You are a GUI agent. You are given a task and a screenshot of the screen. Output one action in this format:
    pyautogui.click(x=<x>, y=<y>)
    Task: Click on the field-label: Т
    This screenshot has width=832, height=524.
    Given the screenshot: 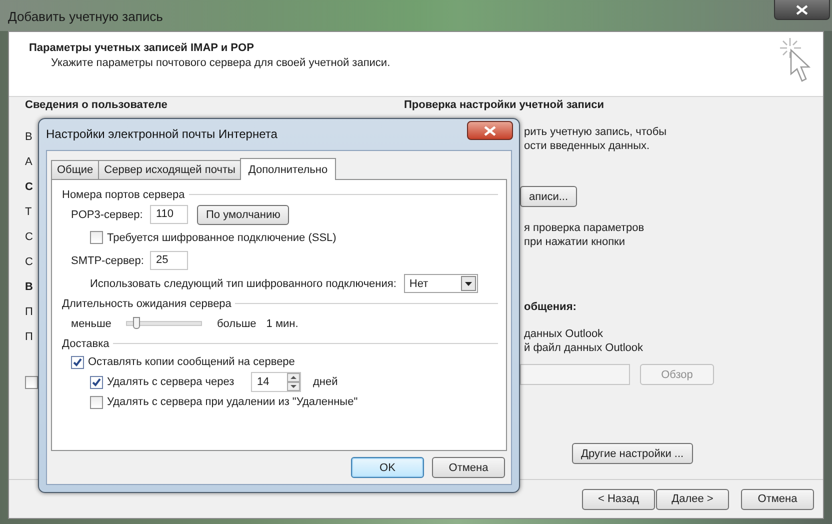 What is the action you would take?
    pyautogui.click(x=28, y=212)
    